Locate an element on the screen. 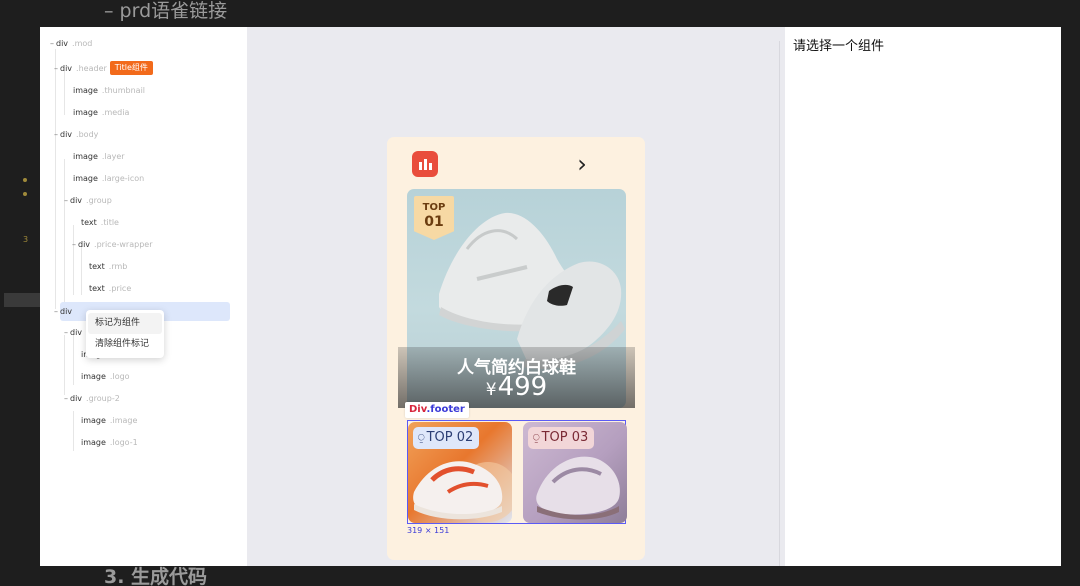 This screenshot has height=586, width=1080. menu-item-mark-component: 标记为组件 is located at coordinates (125, 323).